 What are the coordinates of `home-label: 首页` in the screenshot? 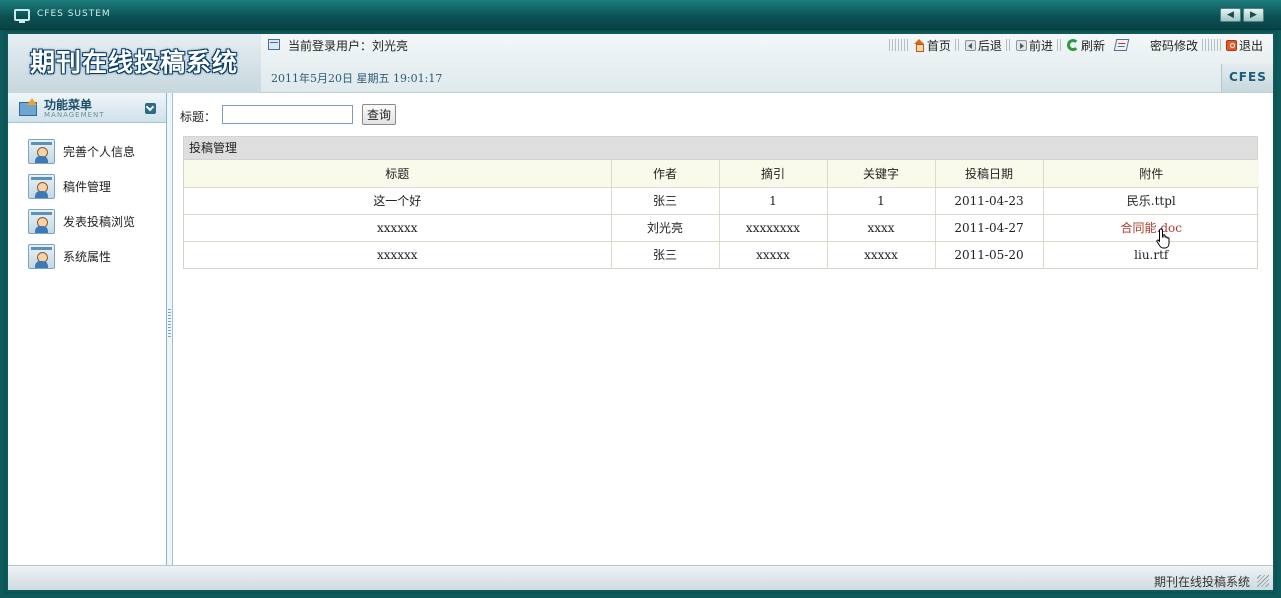 It's located at (938, 45).